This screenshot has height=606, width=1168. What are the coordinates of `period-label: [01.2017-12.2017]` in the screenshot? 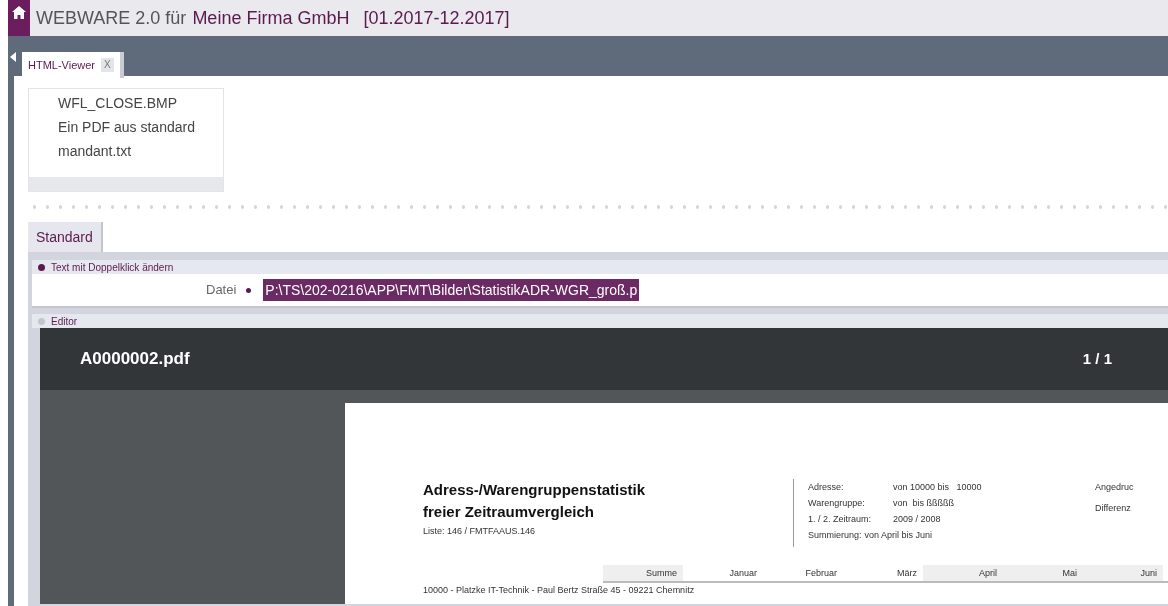 It's located at (436, 18).